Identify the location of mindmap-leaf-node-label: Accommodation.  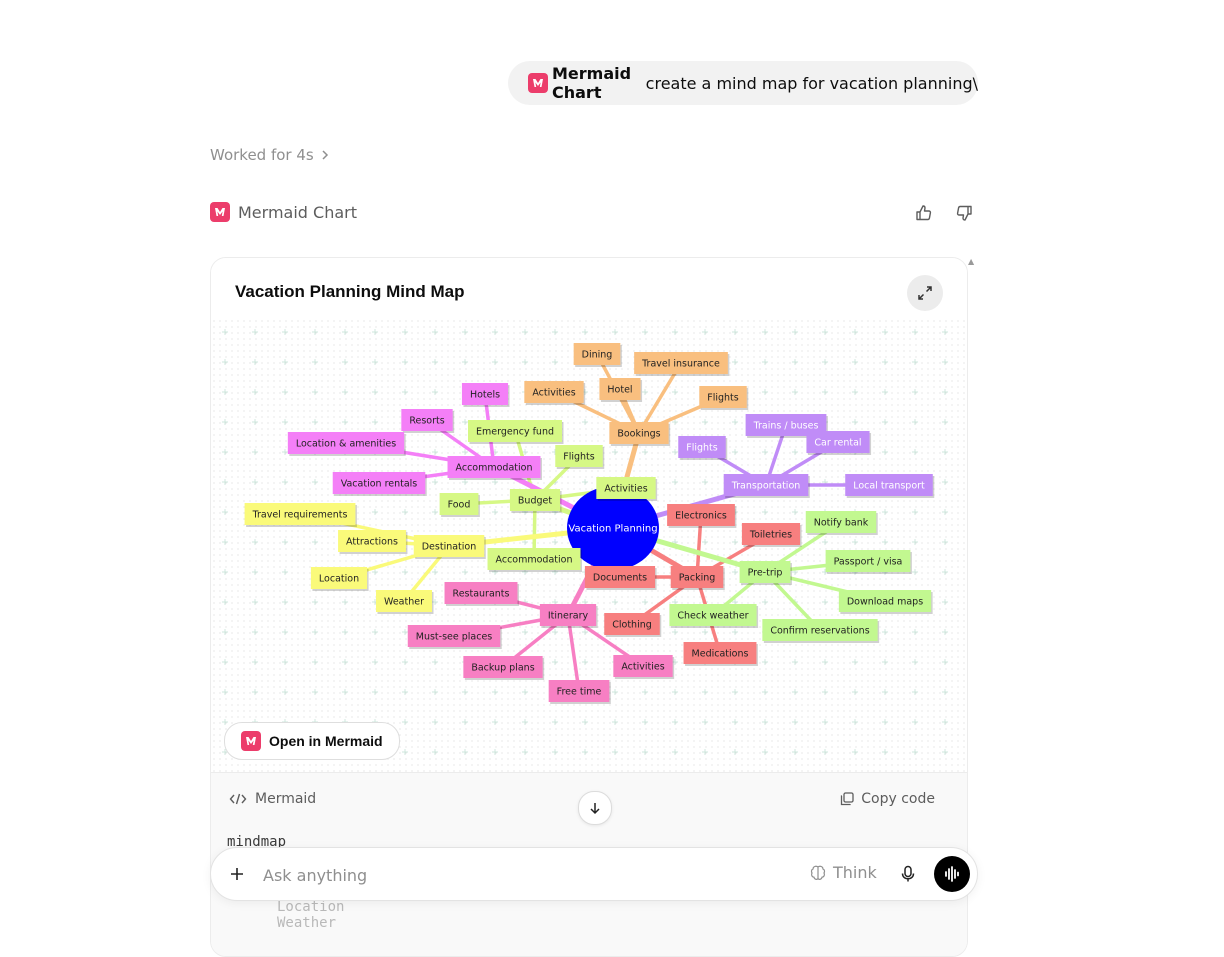
(534, 559).